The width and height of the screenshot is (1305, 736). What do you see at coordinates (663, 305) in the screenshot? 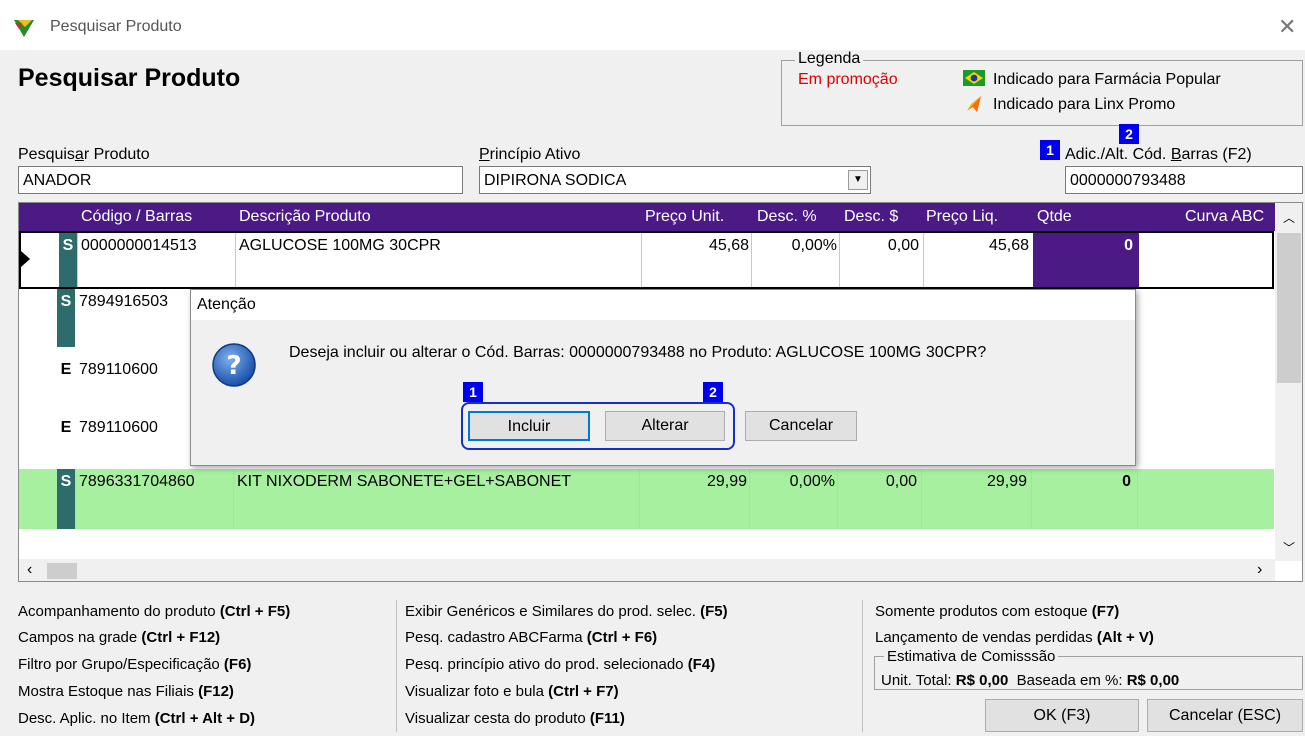
I see `dialog-titlebar` at bounding box center [663, 305].